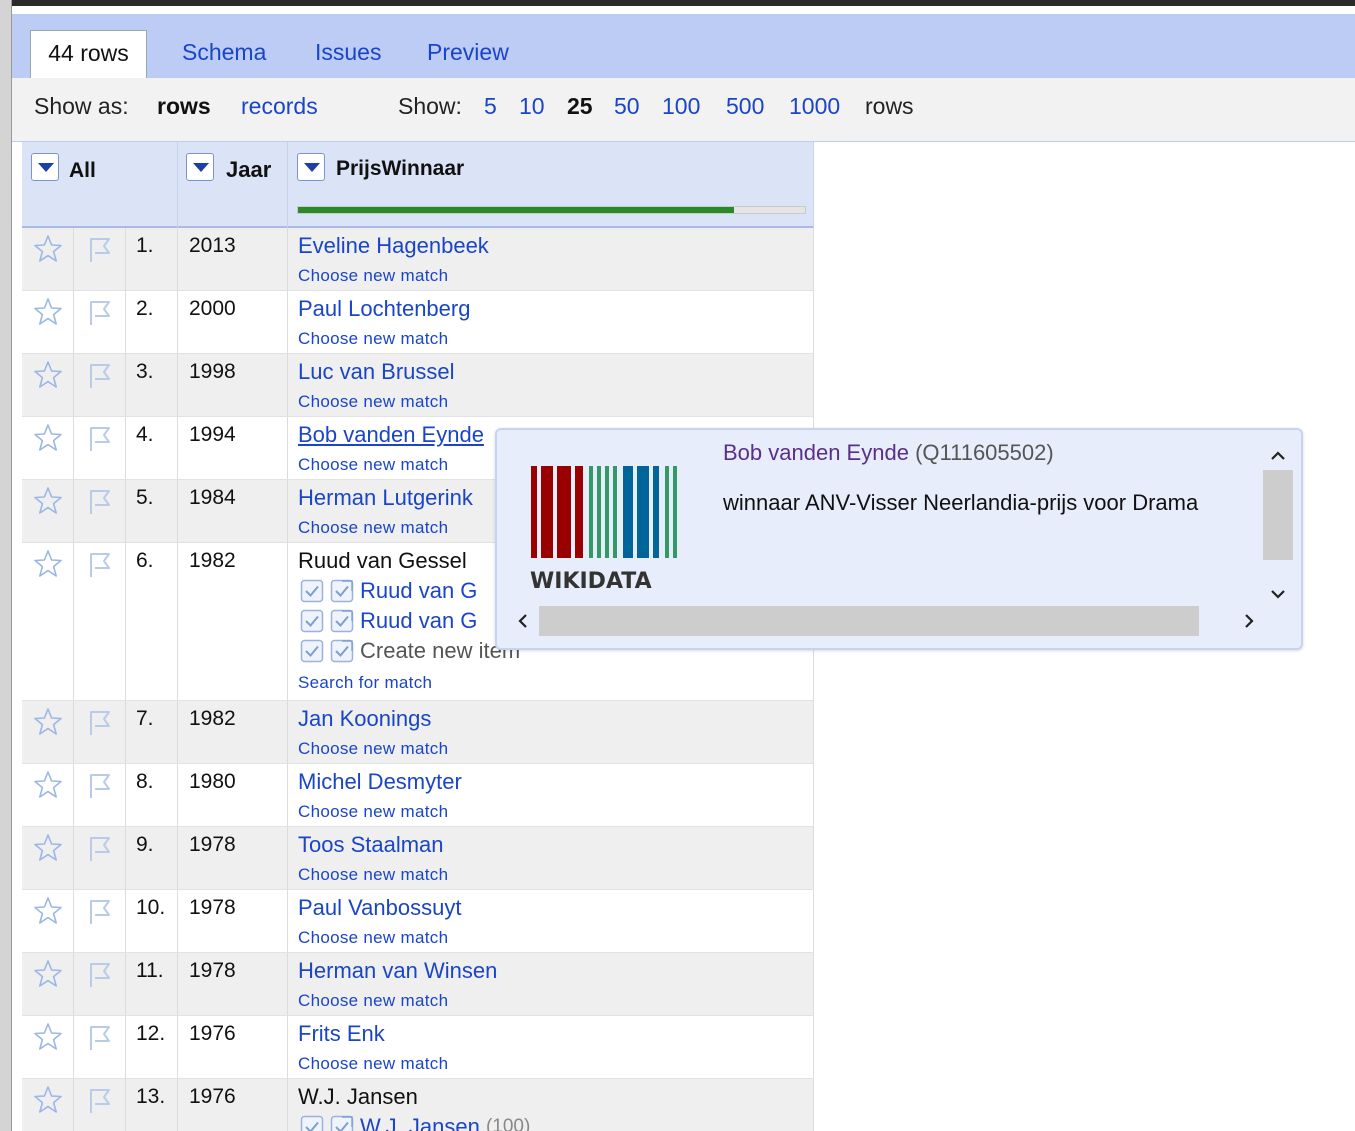  Describe the element at coordinates (397, 971) in the screenshot. I see `matched-entity-link: Herman van Winsen` at that location.